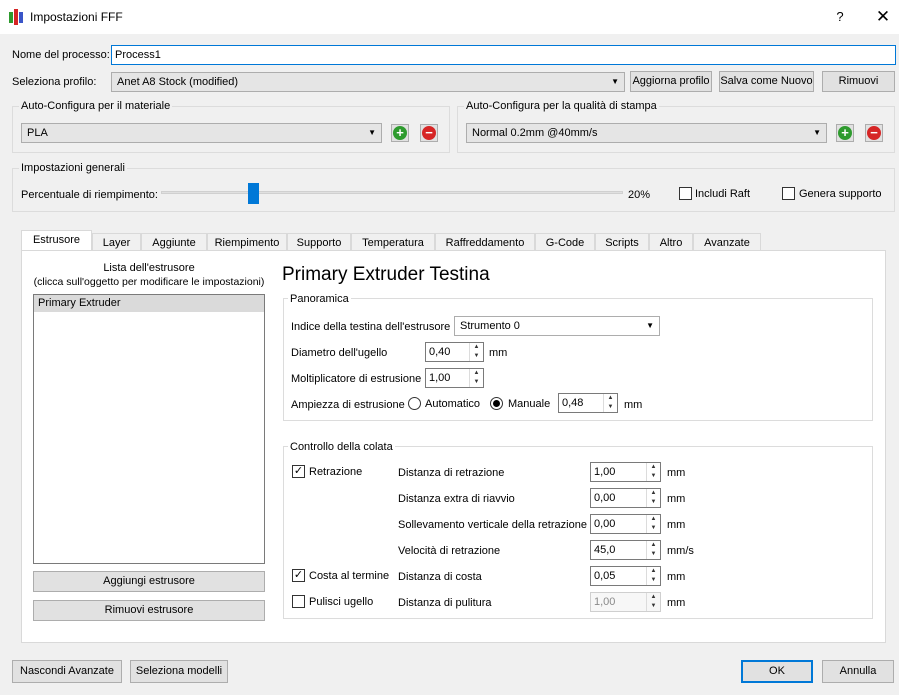 The width and height of the screenshot is (899, 695). Describe the element at coordinates (96, 106) in the screenshot. I see `material-group-title: Auto-Configura per il materiale` at that location.